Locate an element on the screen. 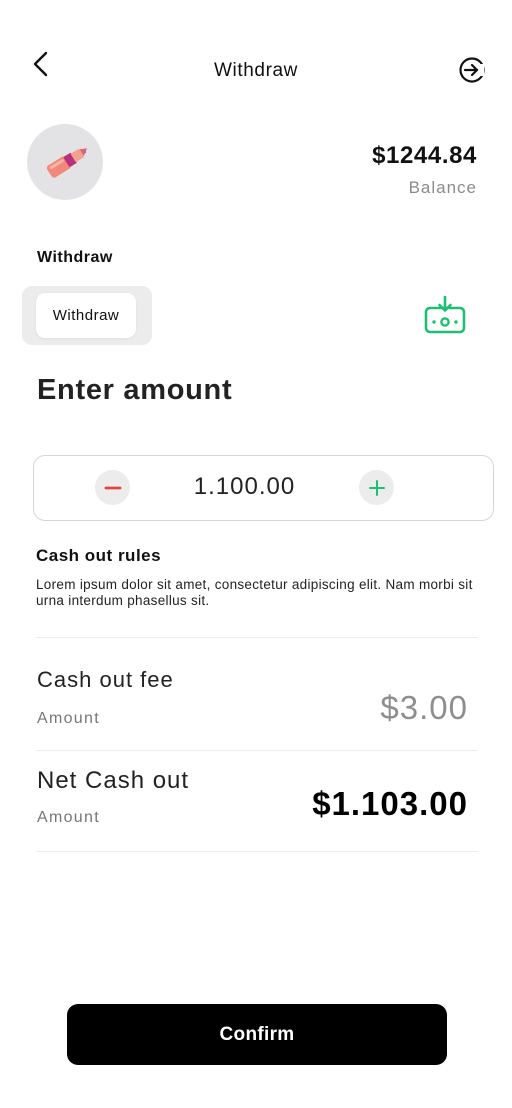 This screenshot has width=512, height=1108. net-cash-out-value: $1.103.00 is located at coordinates (390, 803).